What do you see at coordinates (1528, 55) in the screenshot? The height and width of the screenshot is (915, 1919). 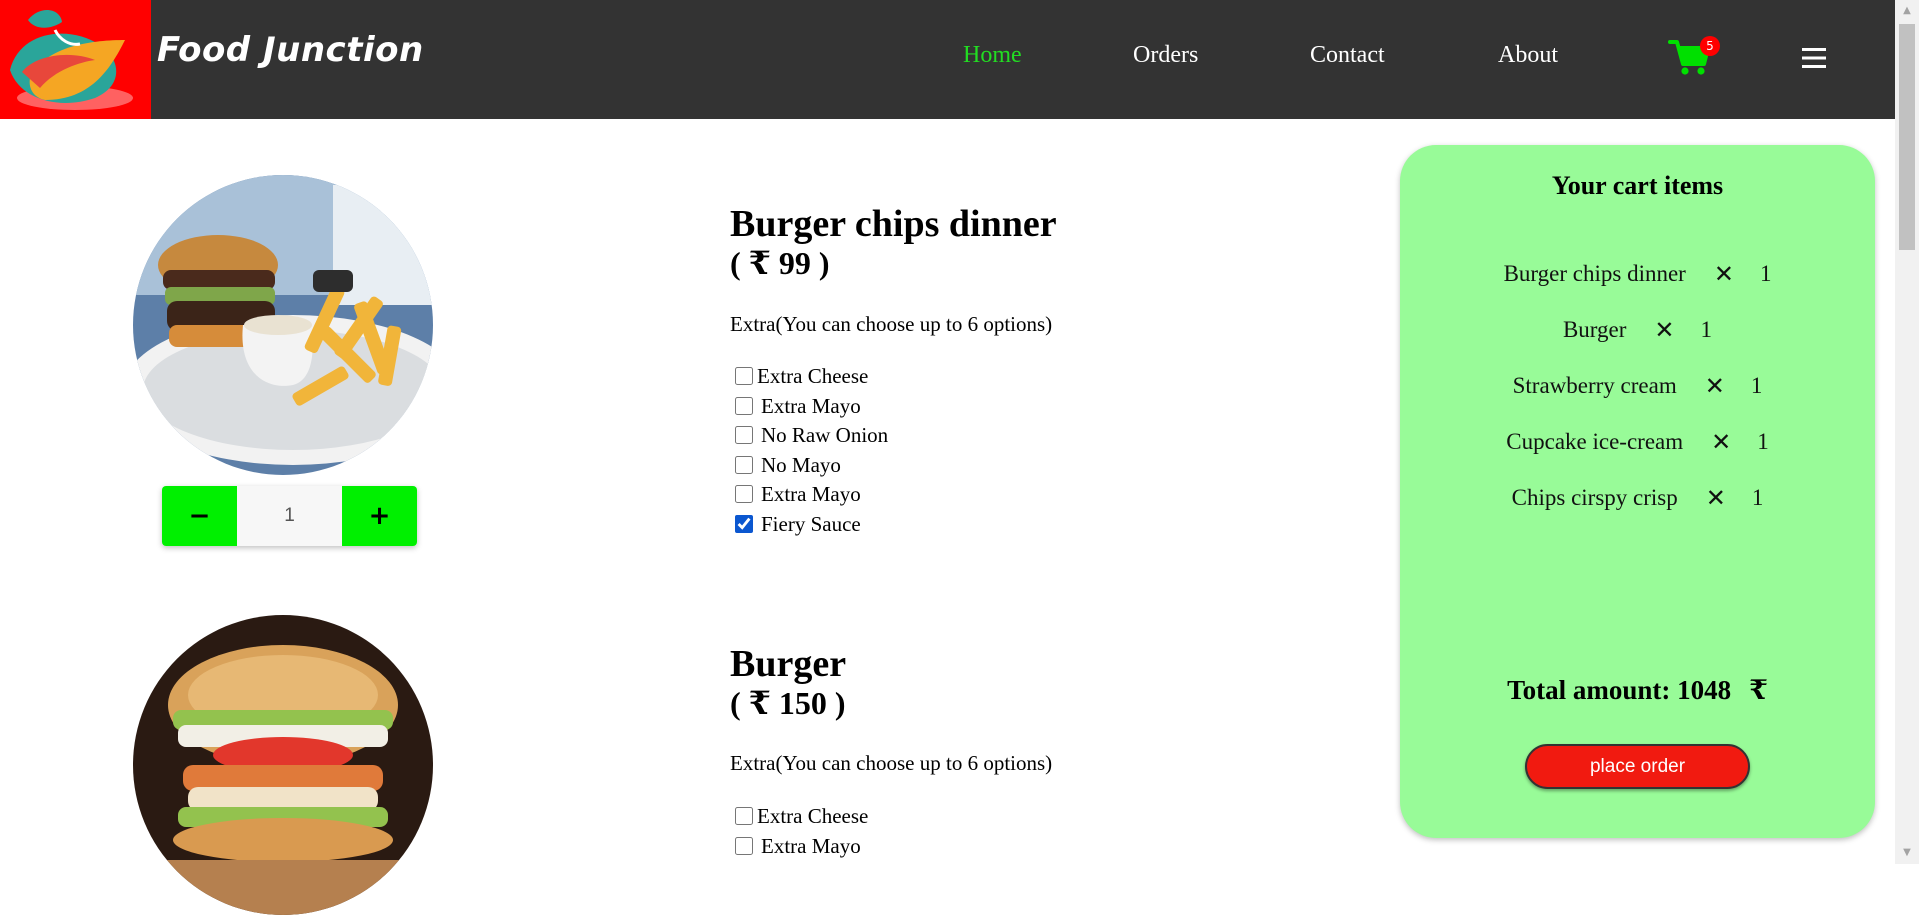 I see `nav-about: About` at bounding box center [1528, 55].